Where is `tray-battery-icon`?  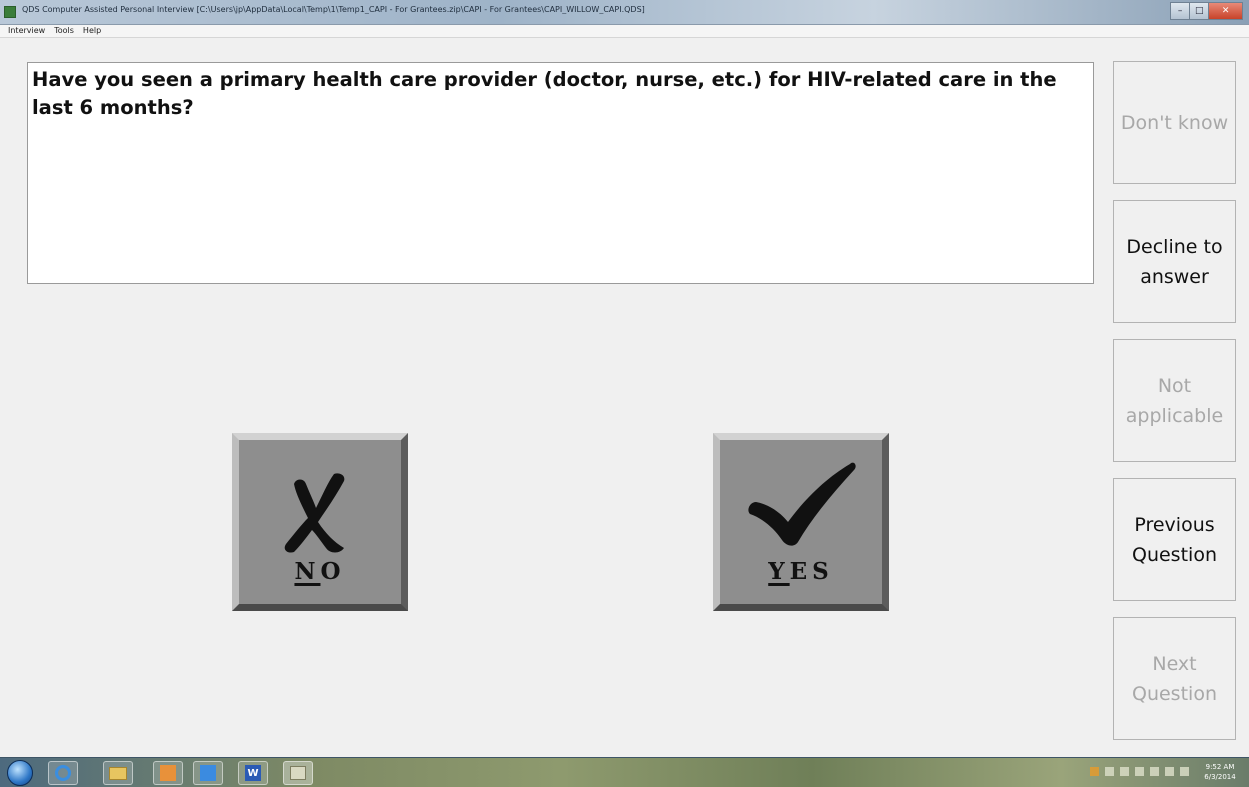
tray-battery-icon is located at coordinates (1139, 771).